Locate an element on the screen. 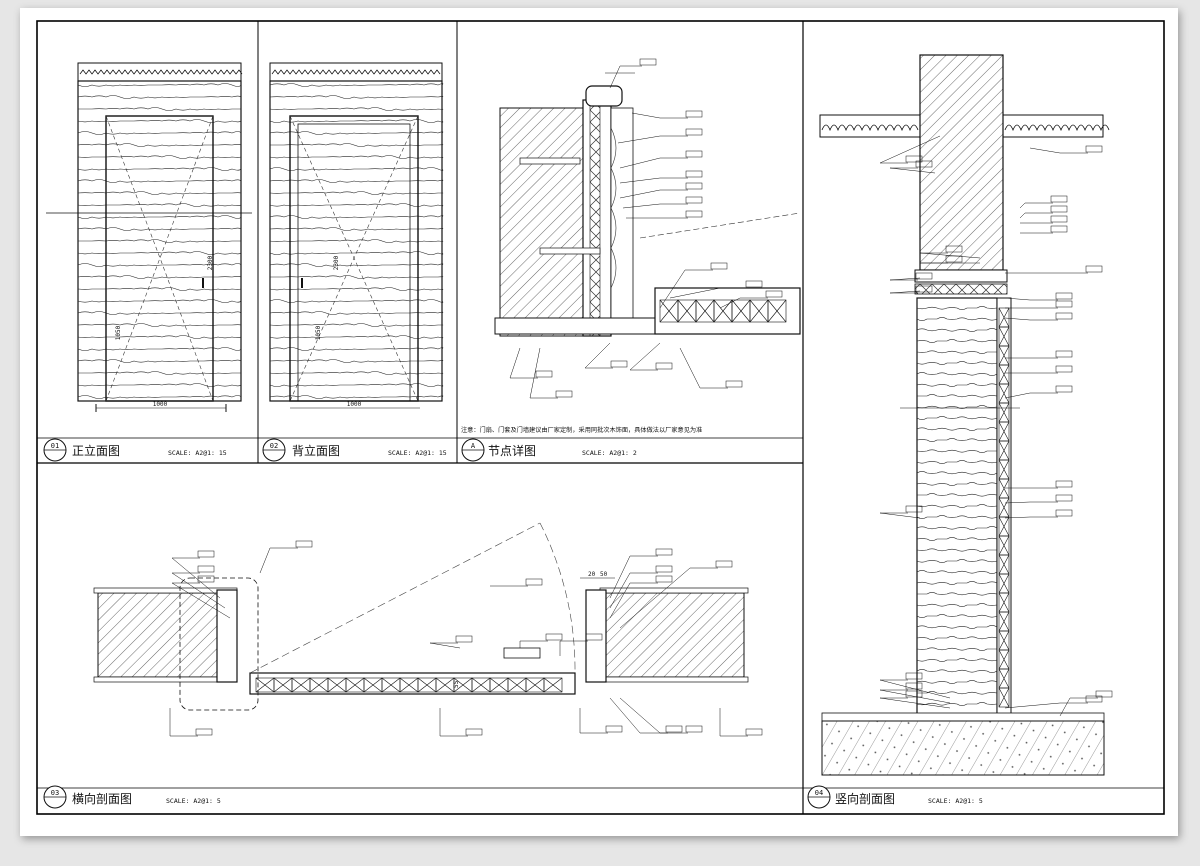 The height and width of the screenshot is (866, 1200). caption-02-scale: SCALE: A2@1: 15 is located at coordinates (417, 453).